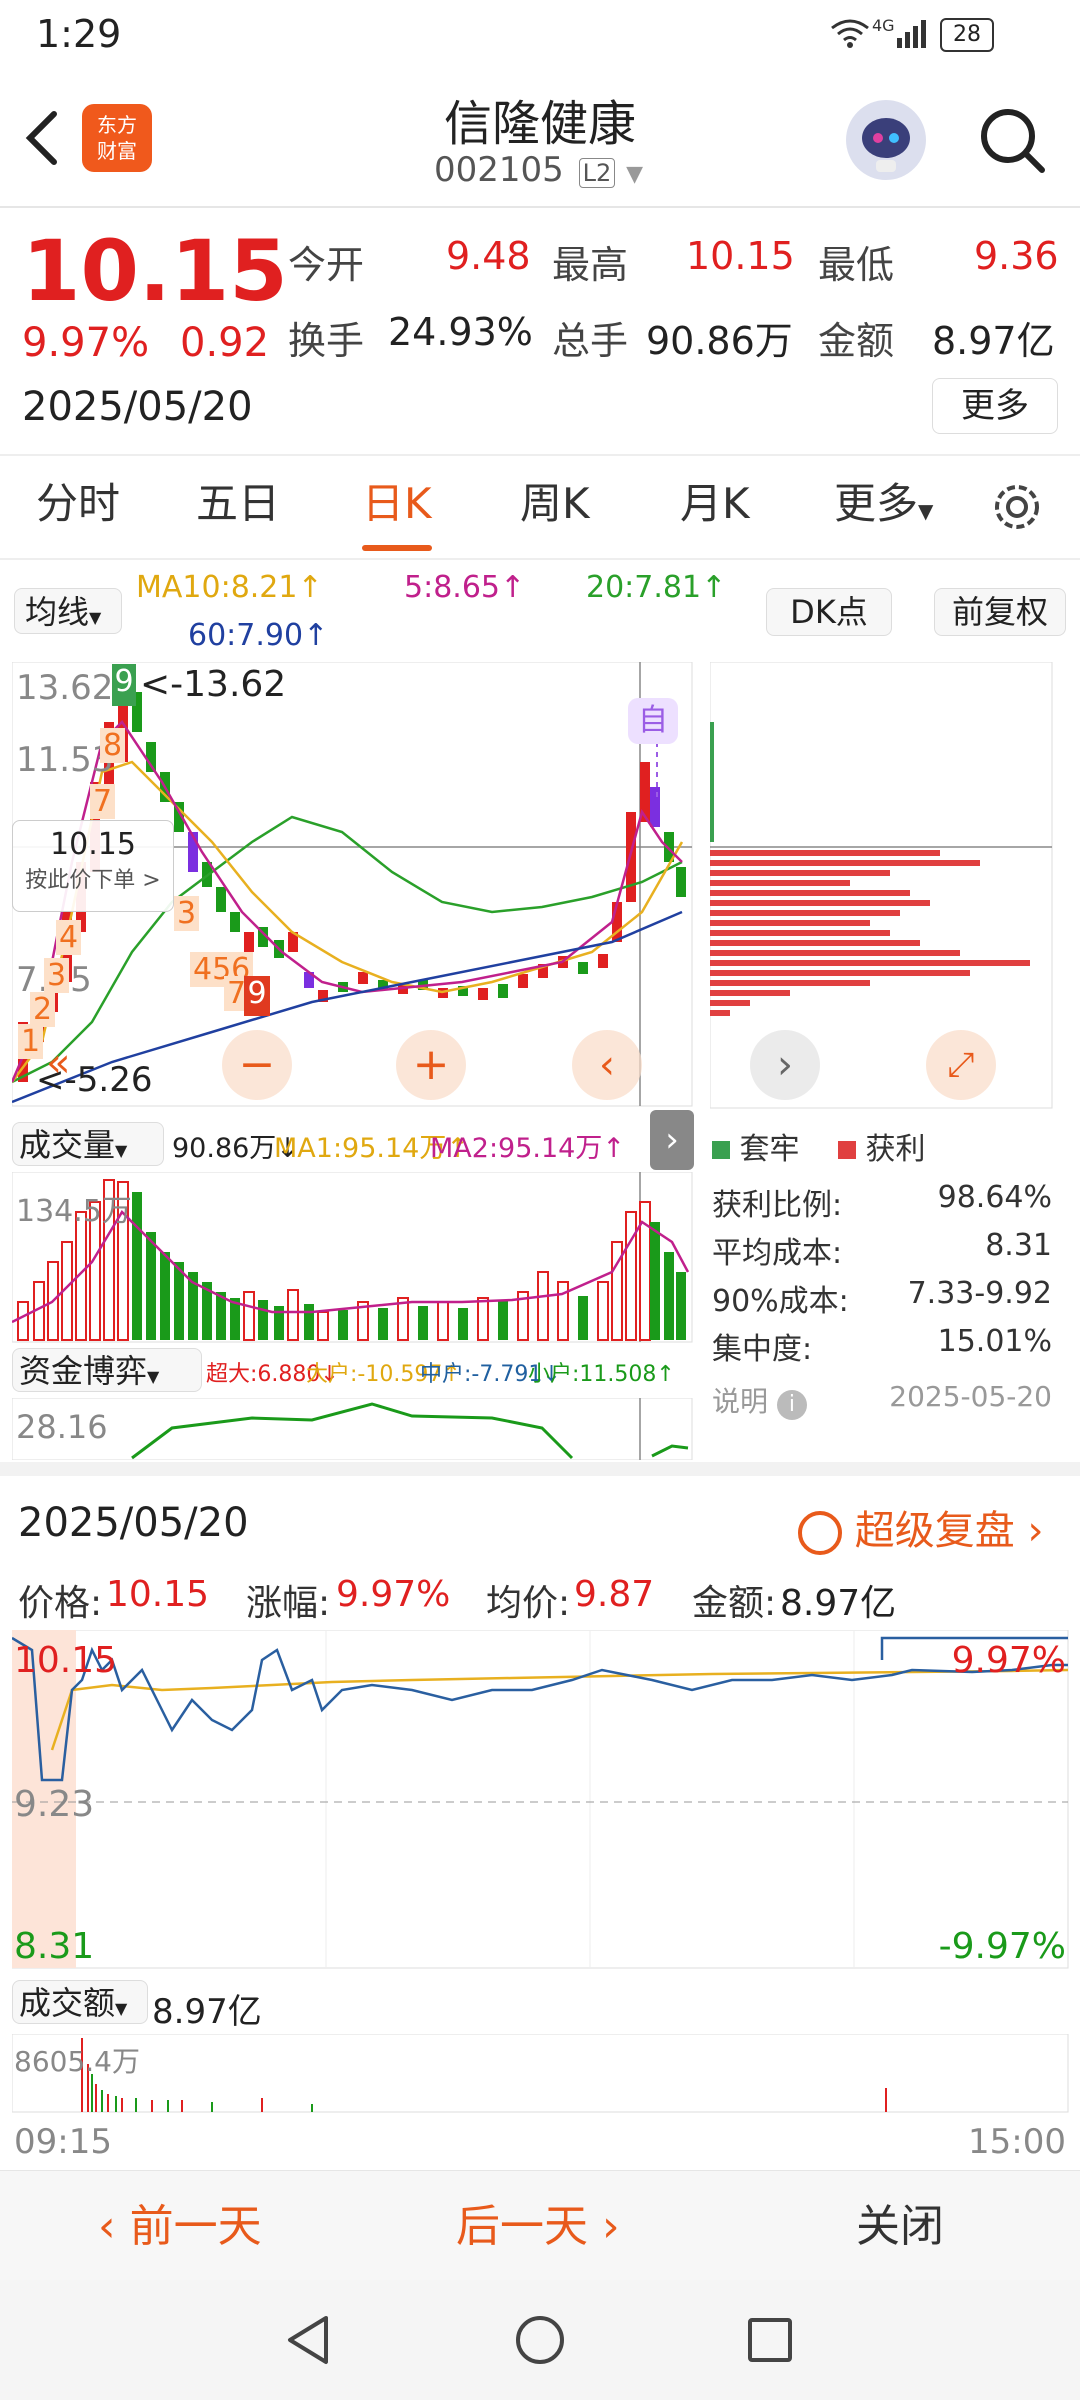 The height and width of the screenshot is (2400, 1080). Describe the element at coordinates (238, 500) in the screenshot. I see `tab-five-day: 五日` at that location.